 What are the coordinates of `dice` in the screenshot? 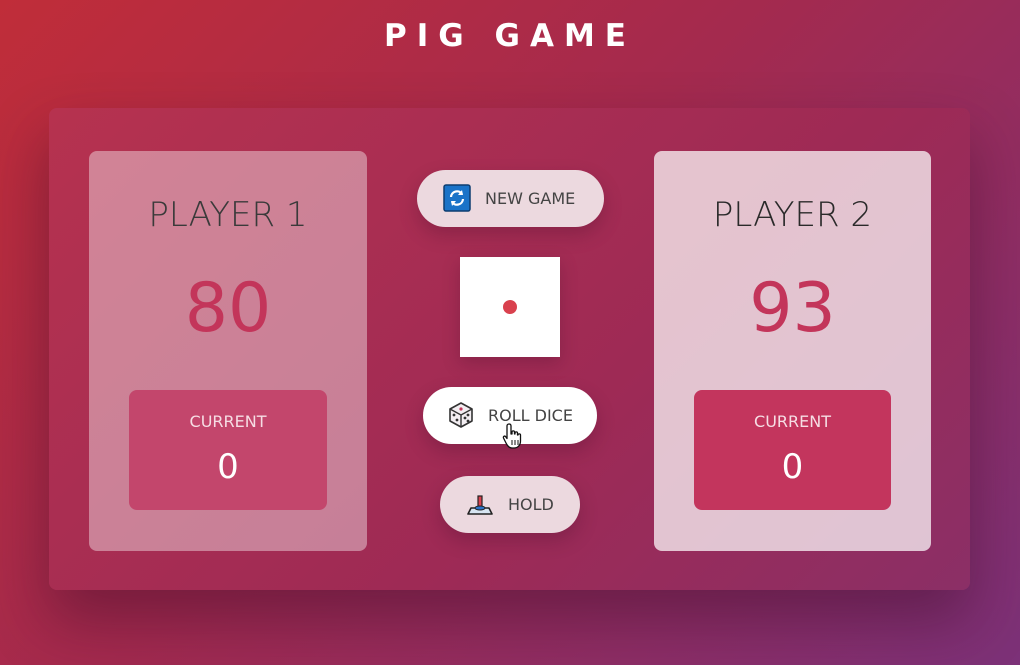 It's located at (510, 307).